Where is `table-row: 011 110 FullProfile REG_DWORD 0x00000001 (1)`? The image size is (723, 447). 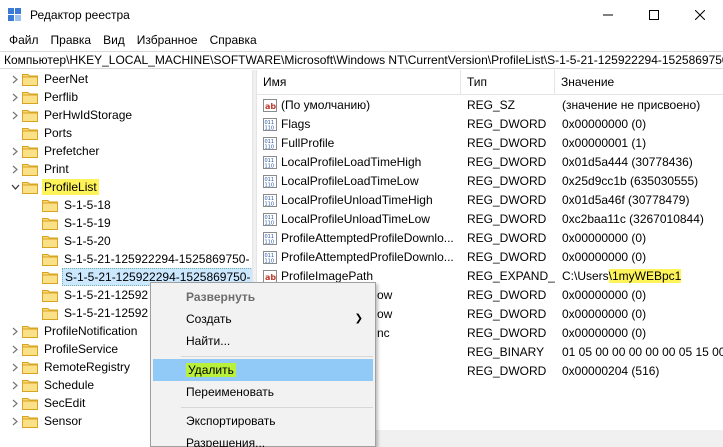 table-row: 011 110 FullProfile REG_DWORD 0x00000001 (1) is located at coordinates (490, 143).